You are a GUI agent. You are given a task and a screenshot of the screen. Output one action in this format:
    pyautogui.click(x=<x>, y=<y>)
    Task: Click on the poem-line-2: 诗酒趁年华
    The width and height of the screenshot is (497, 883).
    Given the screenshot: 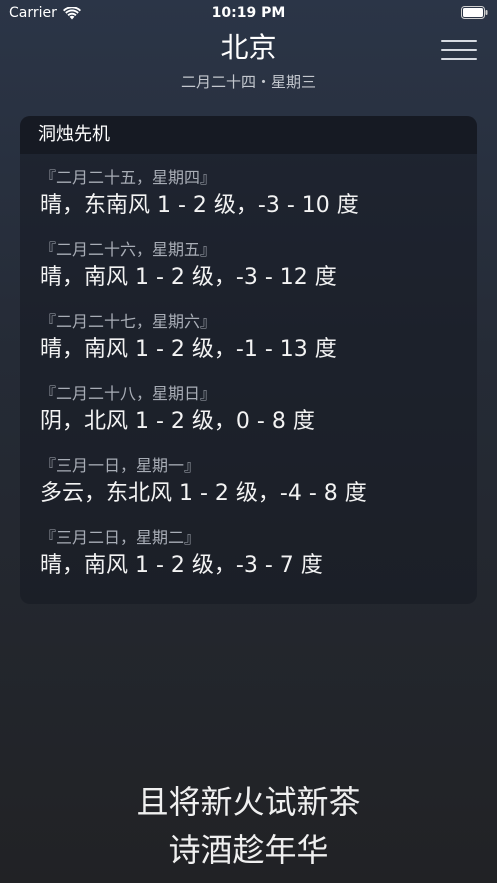 What is the action you would take?
    pyautogui.click(x=248, y=850)
    